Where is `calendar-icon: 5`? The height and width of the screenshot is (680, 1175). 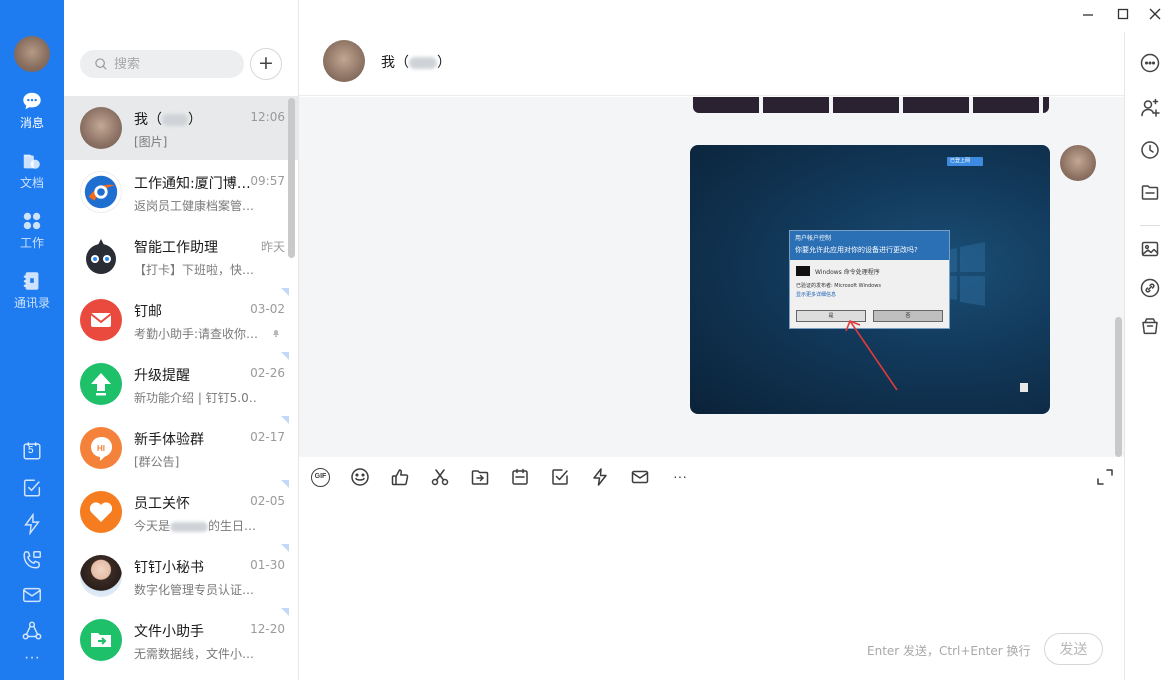 calendar-icon: 5 is located at coordinates (32, 451).